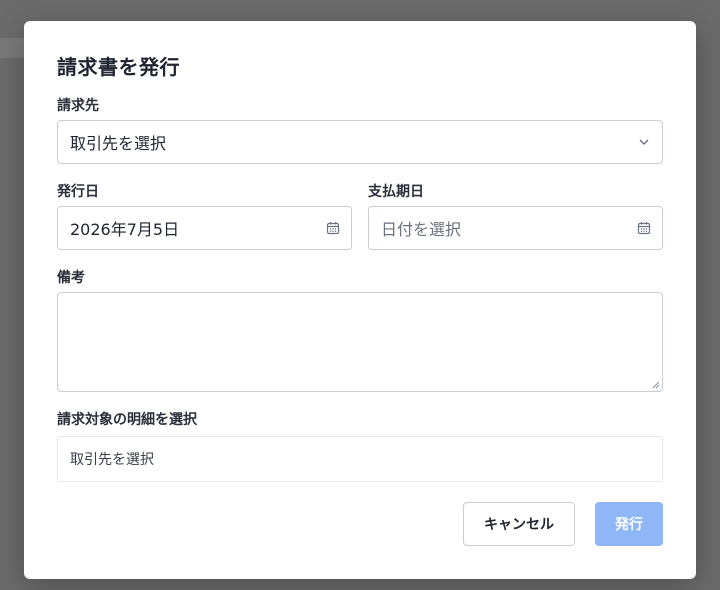 The width and height of the screenshot is (720, 590). What do you see at coordinates (360, 142) in the screenshot?
I see `billing-to-select: 取引先を選択` at bounding box center [360, 142].